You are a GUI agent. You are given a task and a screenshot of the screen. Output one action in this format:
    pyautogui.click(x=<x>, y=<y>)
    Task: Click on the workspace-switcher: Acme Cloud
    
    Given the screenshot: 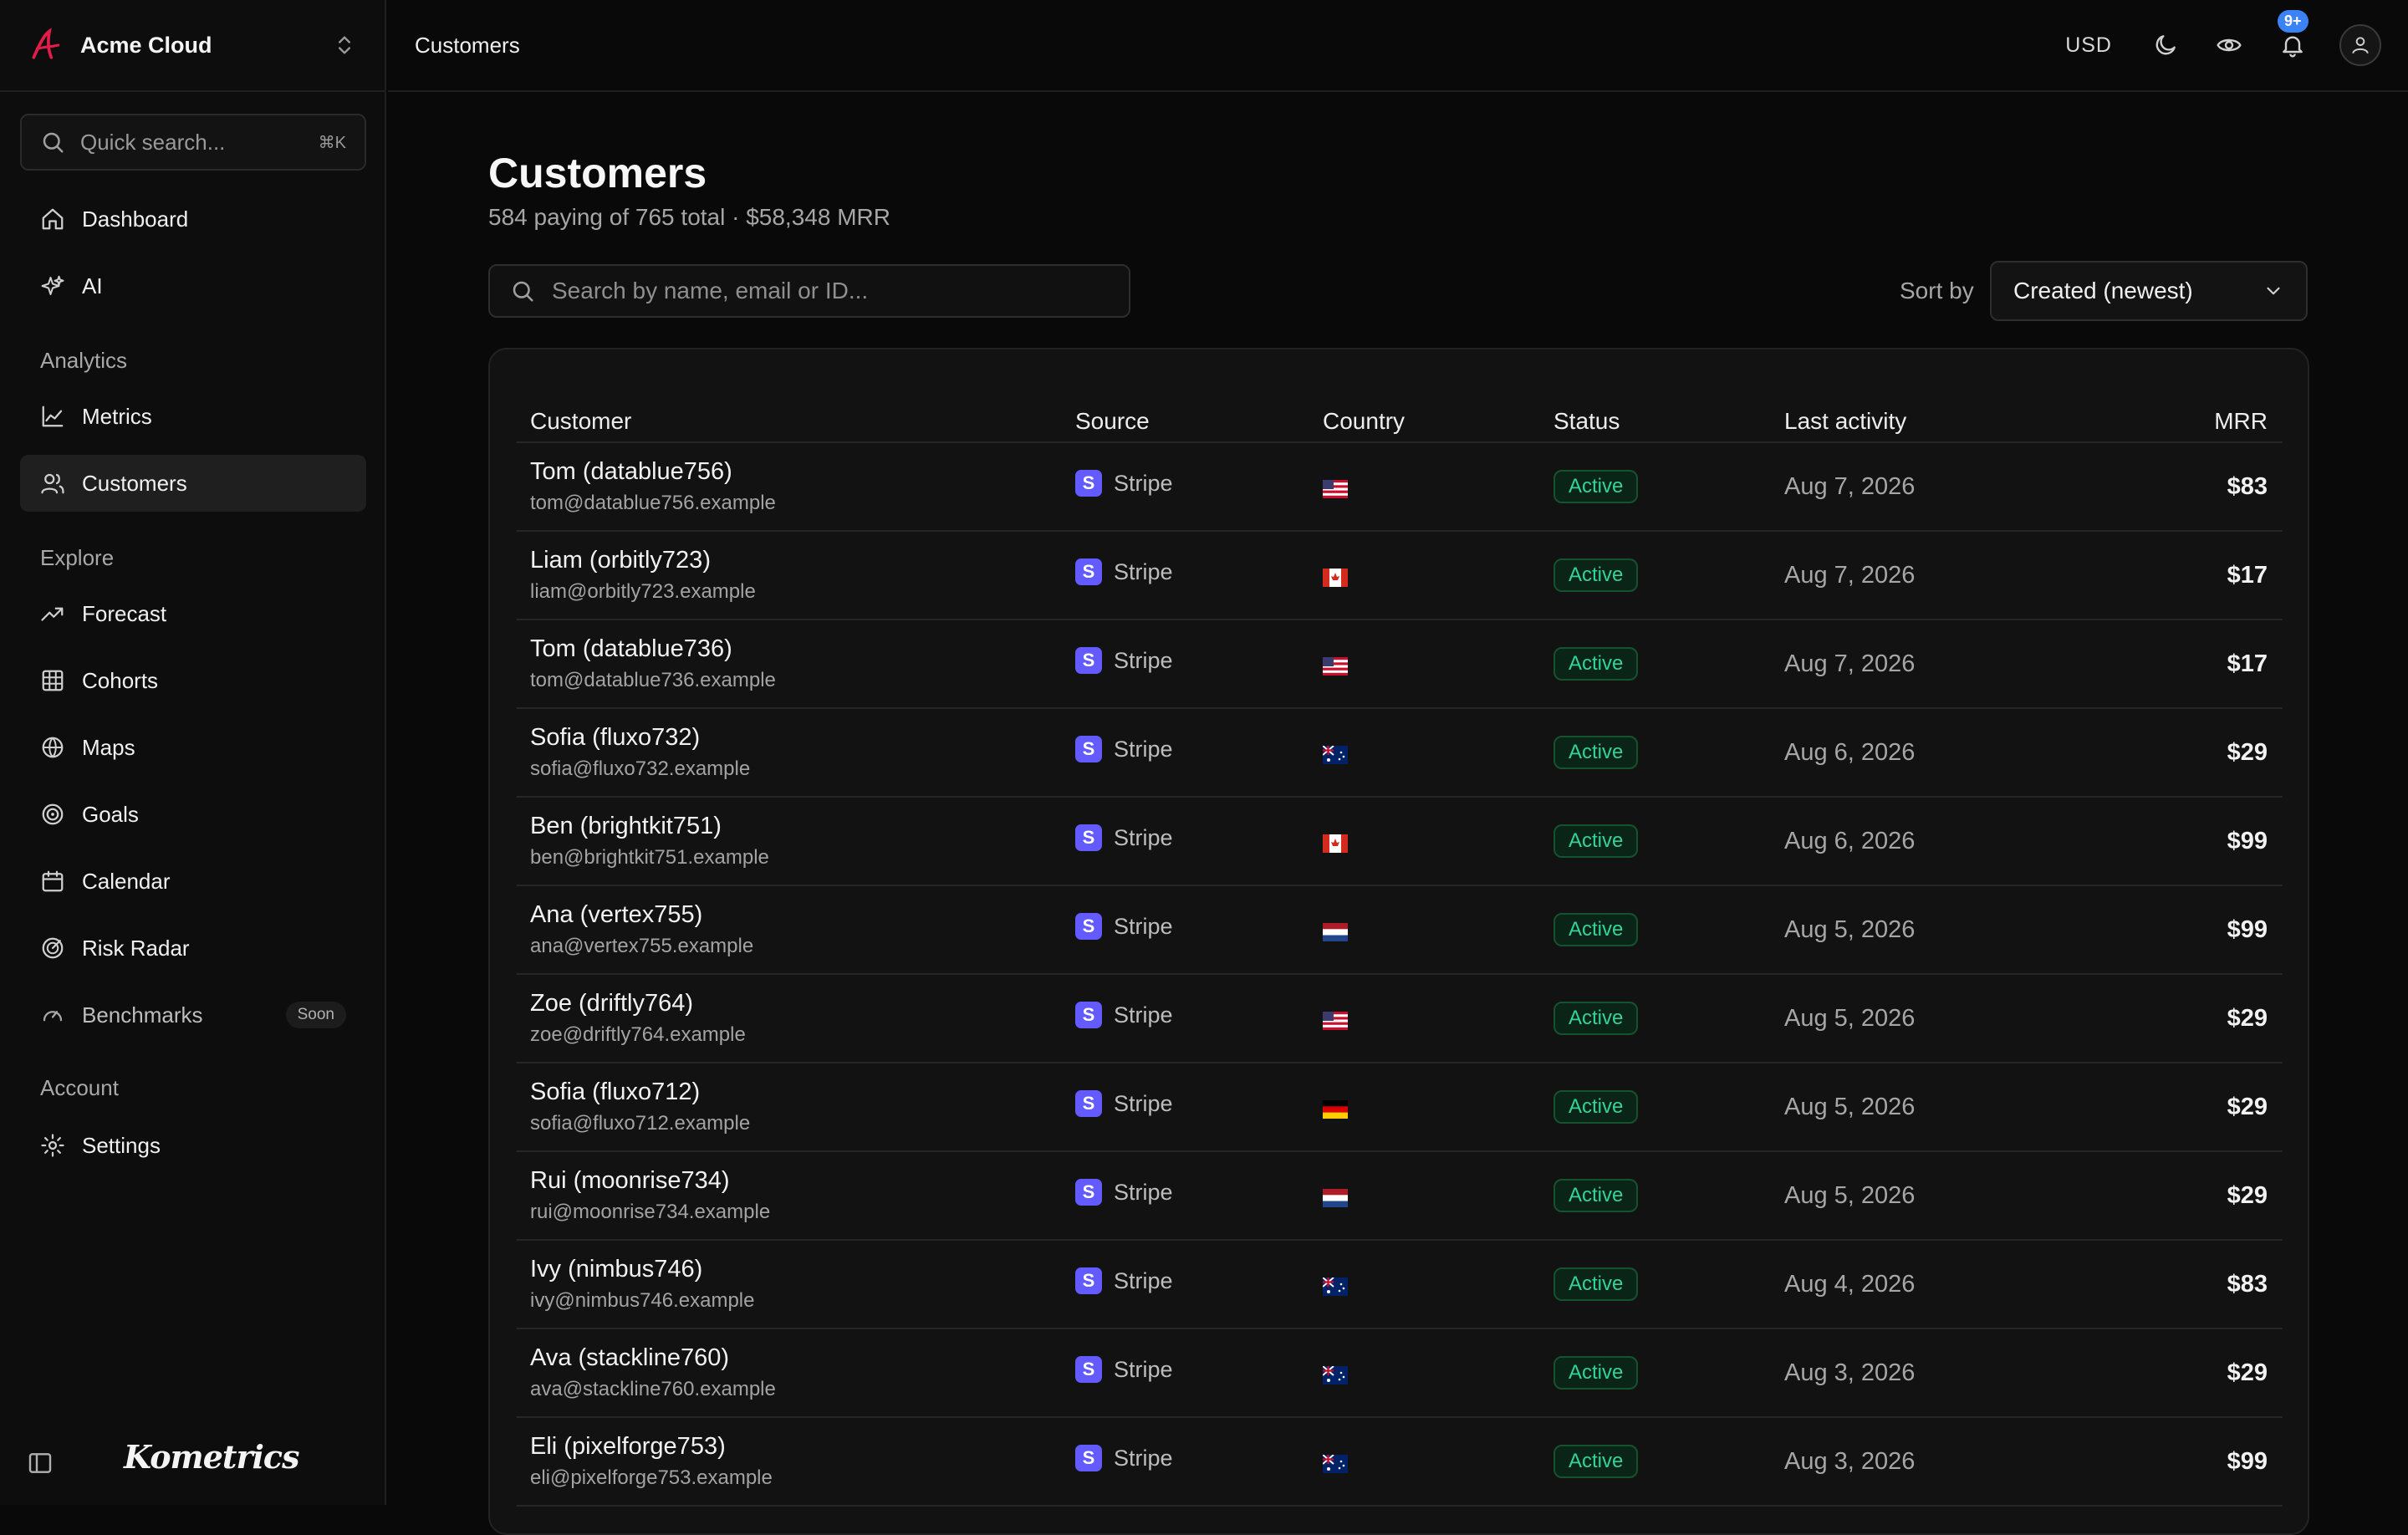 What is the action you would take?
    pyautogui.click(x=192, y=46)
    